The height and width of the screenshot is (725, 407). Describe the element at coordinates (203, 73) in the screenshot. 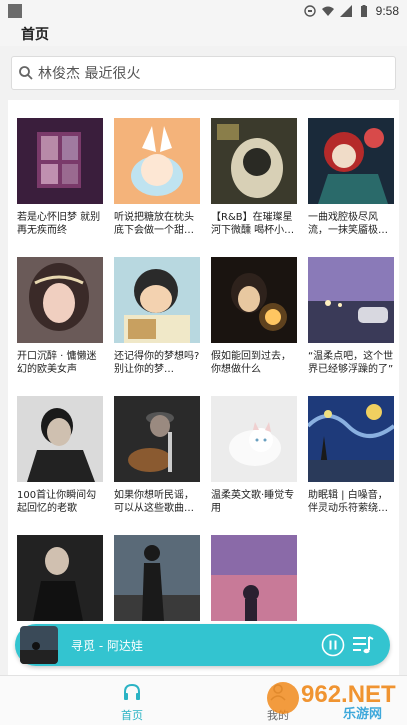

I see `search-input: 林俊杰 最近很火` at that location.